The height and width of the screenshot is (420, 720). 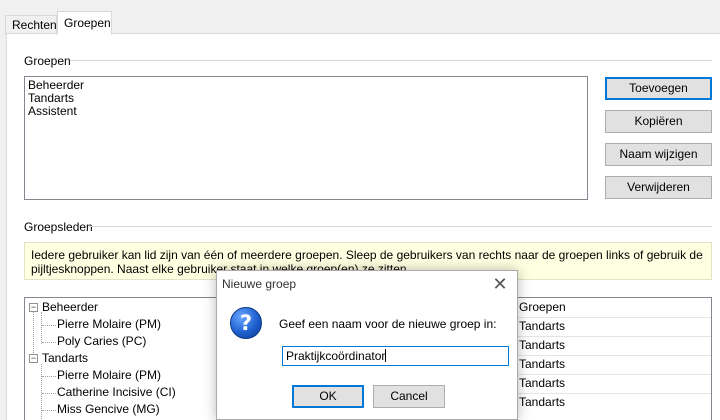 I want to click on ok-button: OK, so click(x=328, y=396).